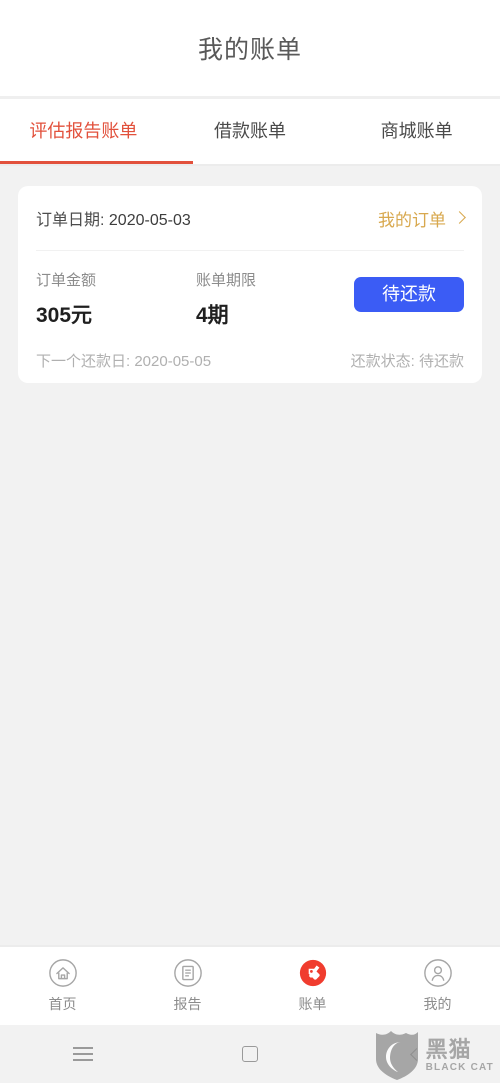  I want to click on bill-card-header: 订单日期: 2020-05-03 我的订单, so click(251, 218).